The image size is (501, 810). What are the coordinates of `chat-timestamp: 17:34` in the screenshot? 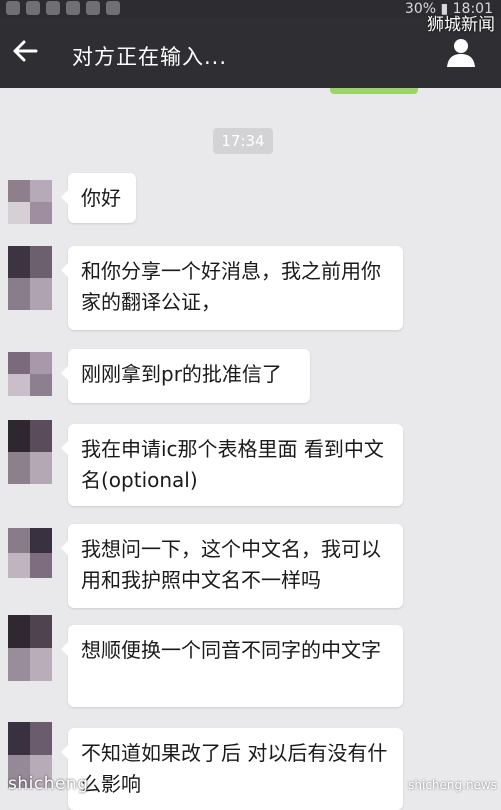 It's located at (243, 141).